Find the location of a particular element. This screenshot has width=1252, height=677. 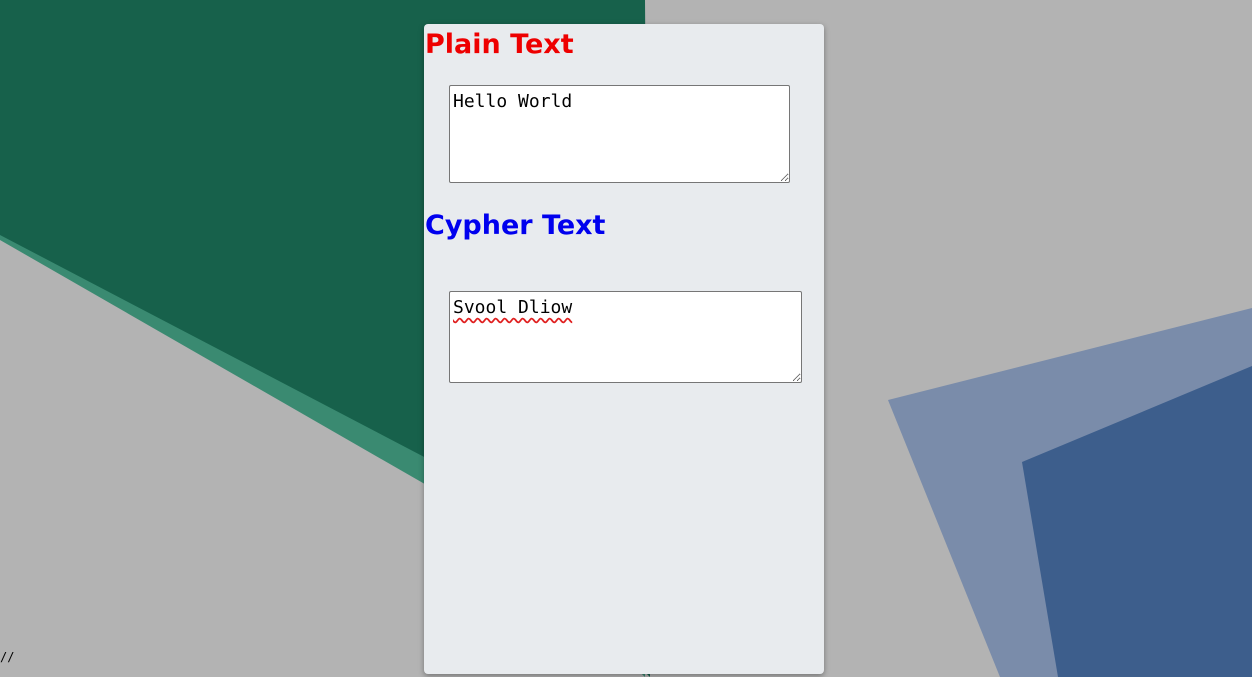

corner-mark-text: // is located at coordinates (7, 657).